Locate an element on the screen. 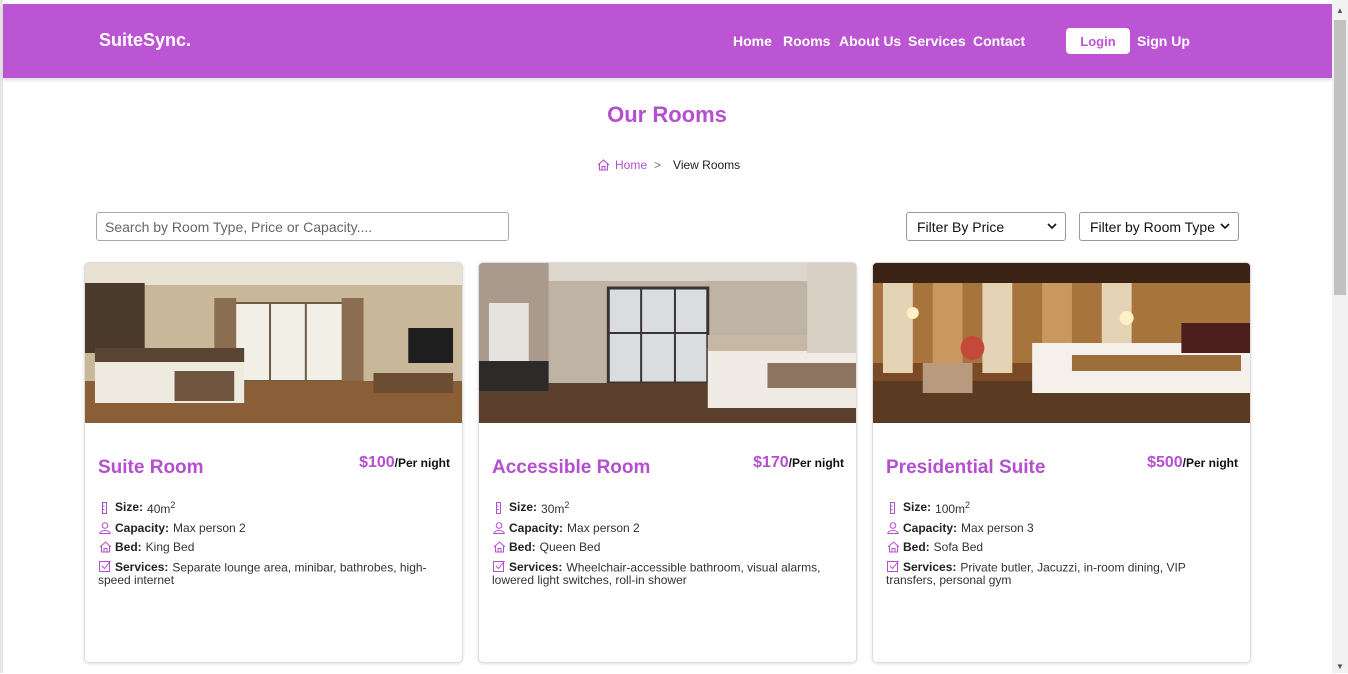  scroll-up-arrow-icon: ▲ is located at coordinates (1340, 10).